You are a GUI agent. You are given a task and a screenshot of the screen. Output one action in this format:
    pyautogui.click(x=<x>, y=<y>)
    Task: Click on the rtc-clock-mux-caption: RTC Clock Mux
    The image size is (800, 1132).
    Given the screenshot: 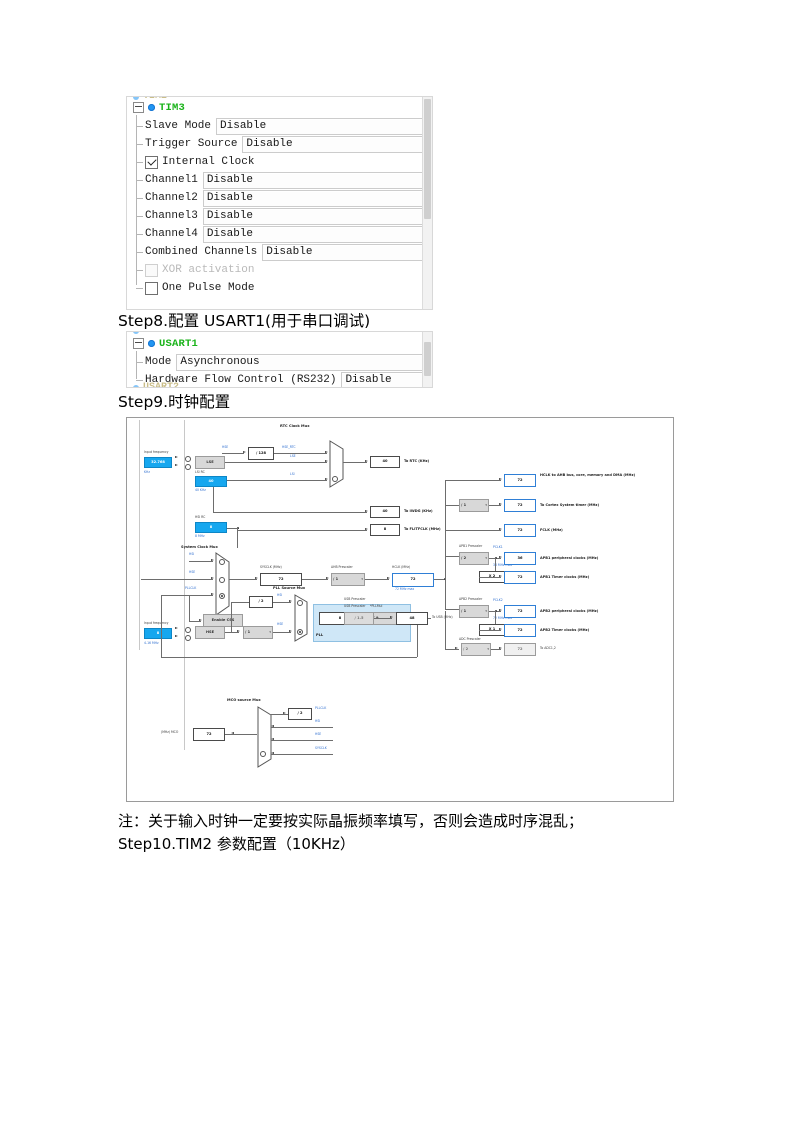 What is the action you would take?
    pyautogui.click(x=295, y=426)
    